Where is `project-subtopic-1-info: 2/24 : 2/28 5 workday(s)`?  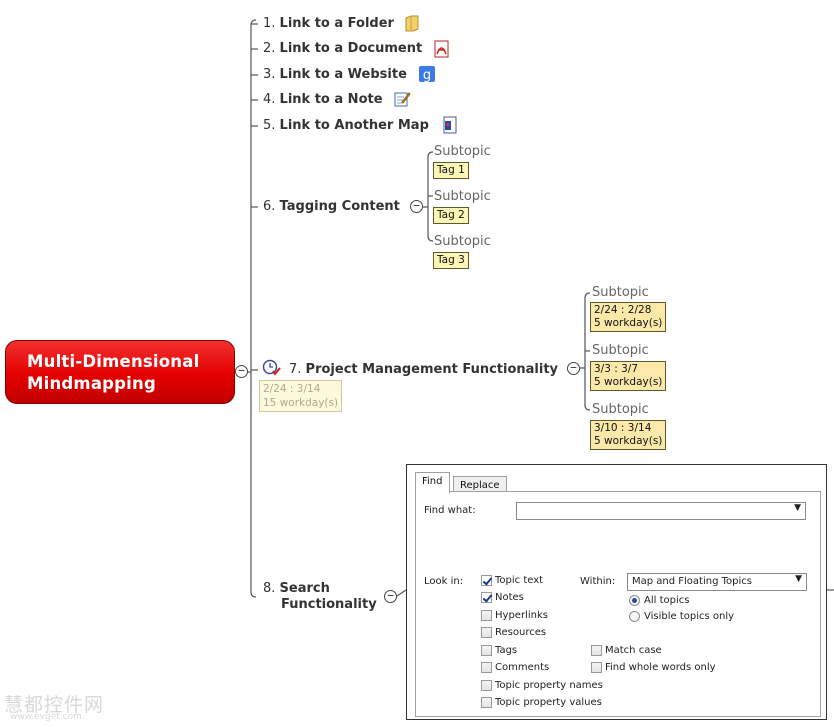 project-subtopic-1-info: 2/24 : 2/28 5 workday(s) is located at coordinates (628, 317).